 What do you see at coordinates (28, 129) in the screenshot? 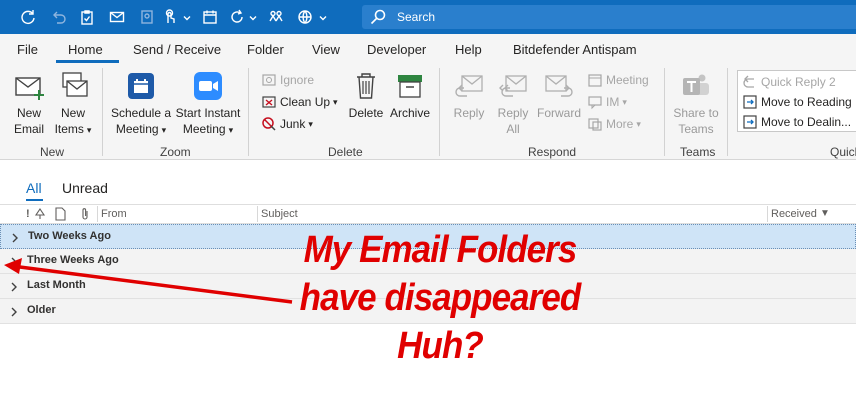
I see `new-email-label-2: Email` at bounding box center [28, 129].